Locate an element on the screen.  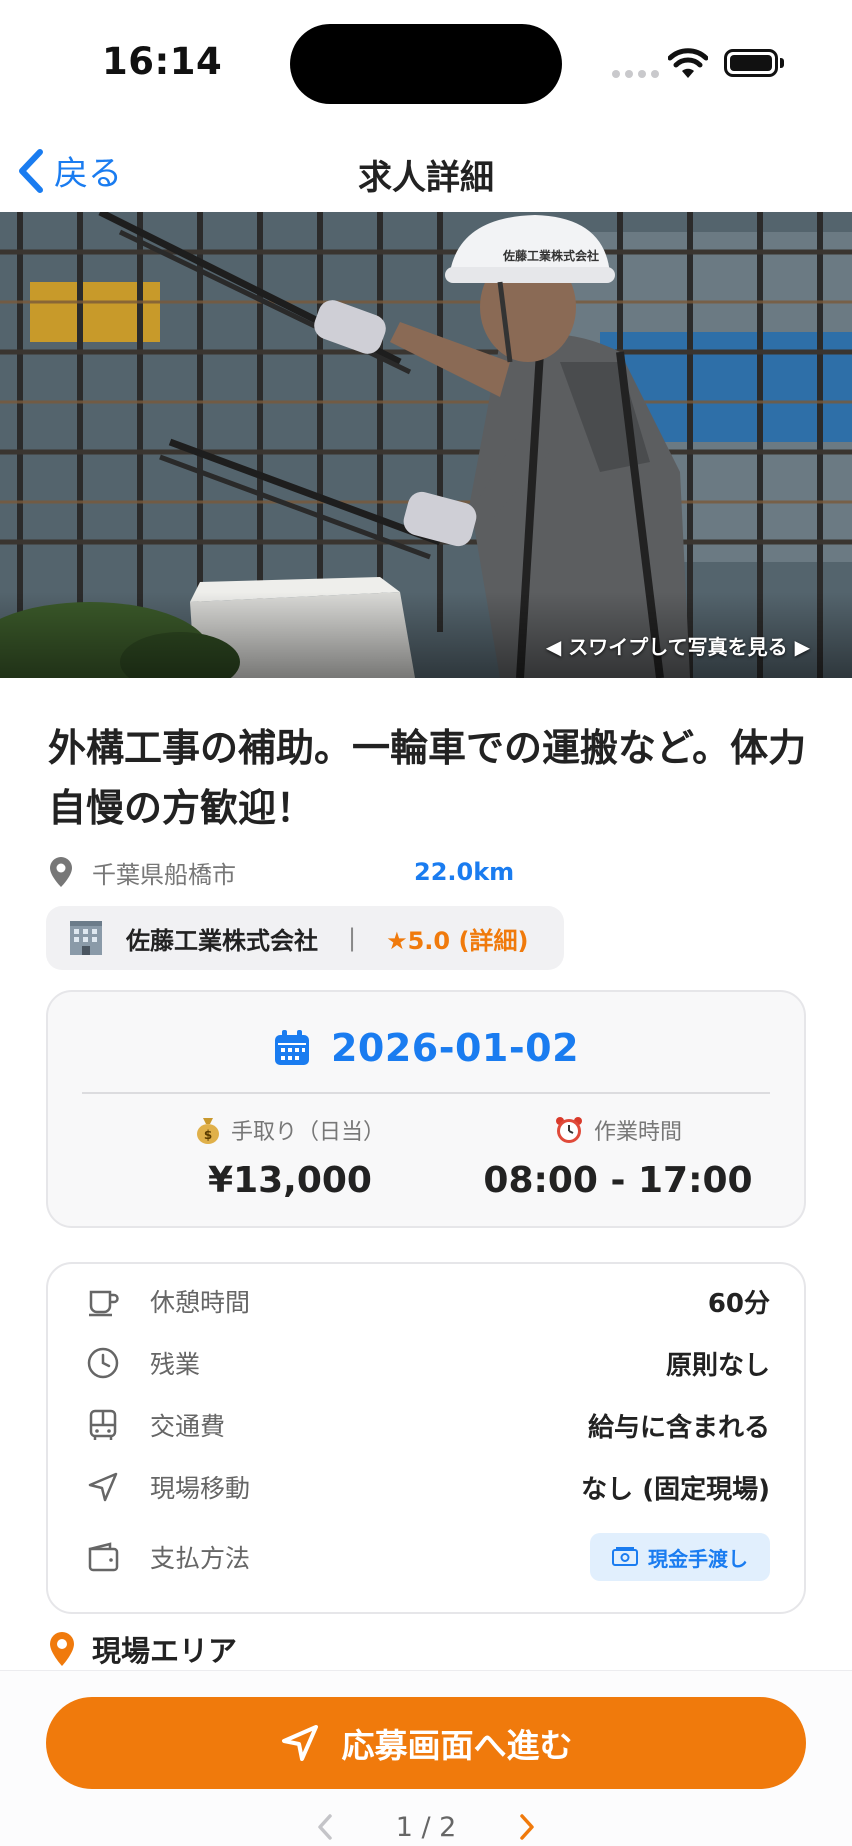
bottom-action-bar: 応募画面へ進む 1 / 2 is located at coordinates (426, 1758).